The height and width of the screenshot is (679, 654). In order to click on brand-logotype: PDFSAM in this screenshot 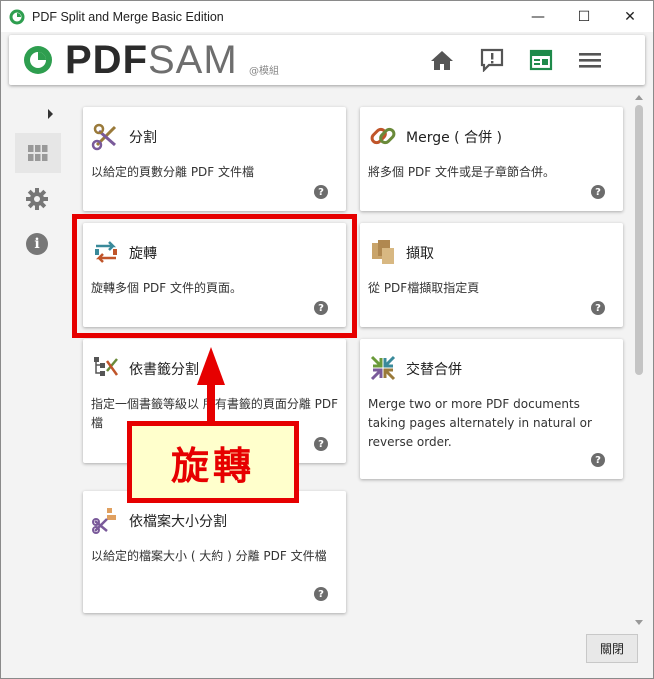, I will do `click(151, 60)`.